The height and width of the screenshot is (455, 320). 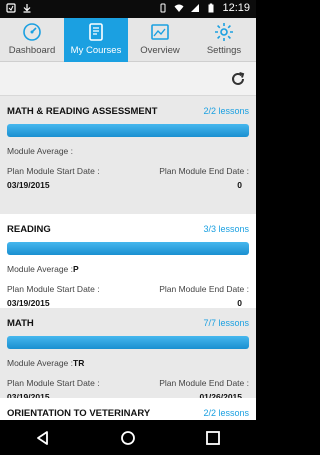 I want to click on lesson-count: 3/3 lessons, so click(x=226, y=229).